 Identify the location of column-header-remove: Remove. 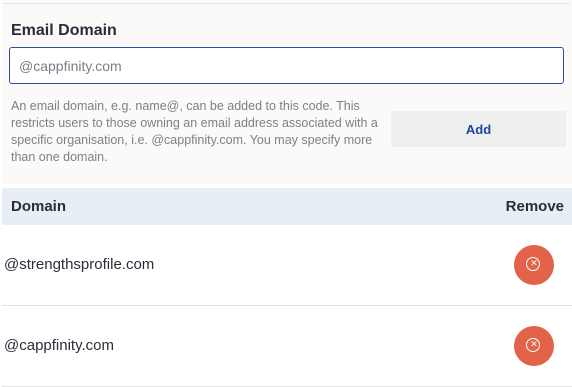
(534, 206).